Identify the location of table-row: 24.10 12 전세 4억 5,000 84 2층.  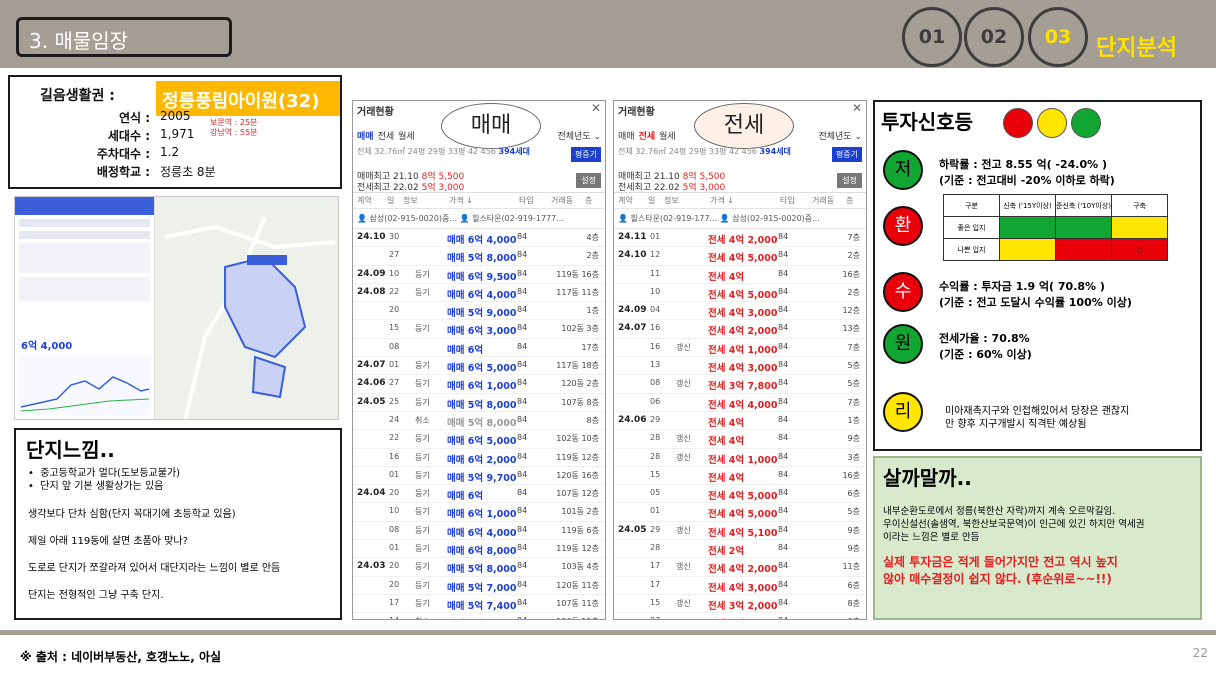
(740, 256).